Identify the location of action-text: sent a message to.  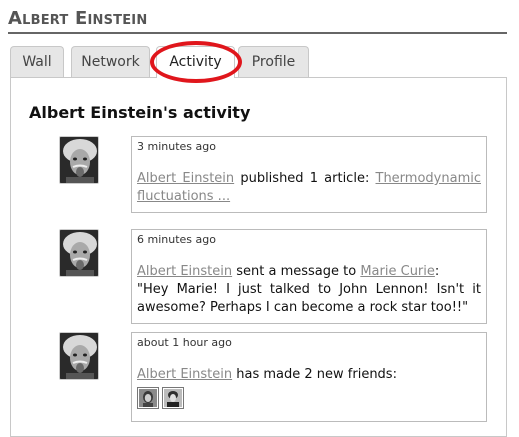
(296, 271).